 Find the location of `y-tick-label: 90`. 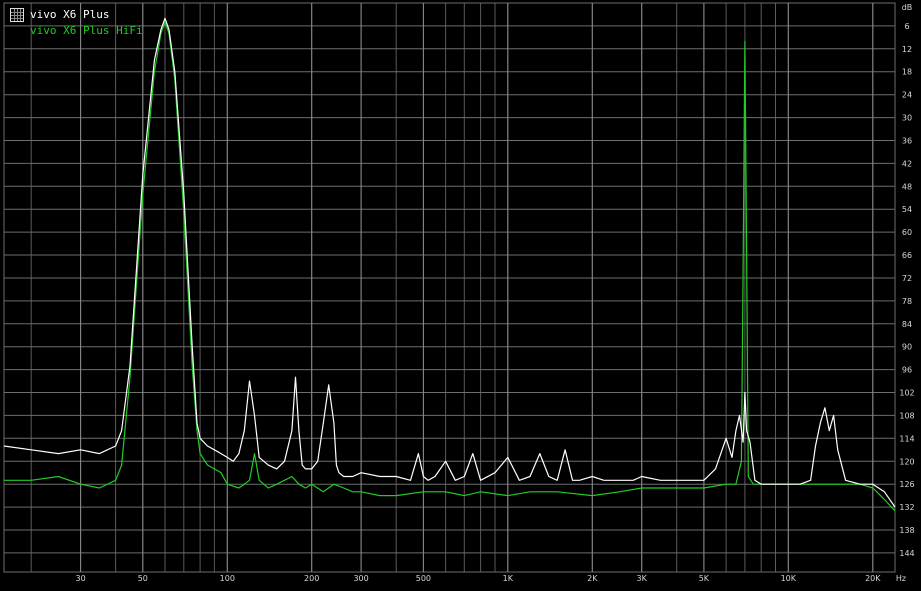

y-tick-label: 90 is located at coordinates (907, 347).